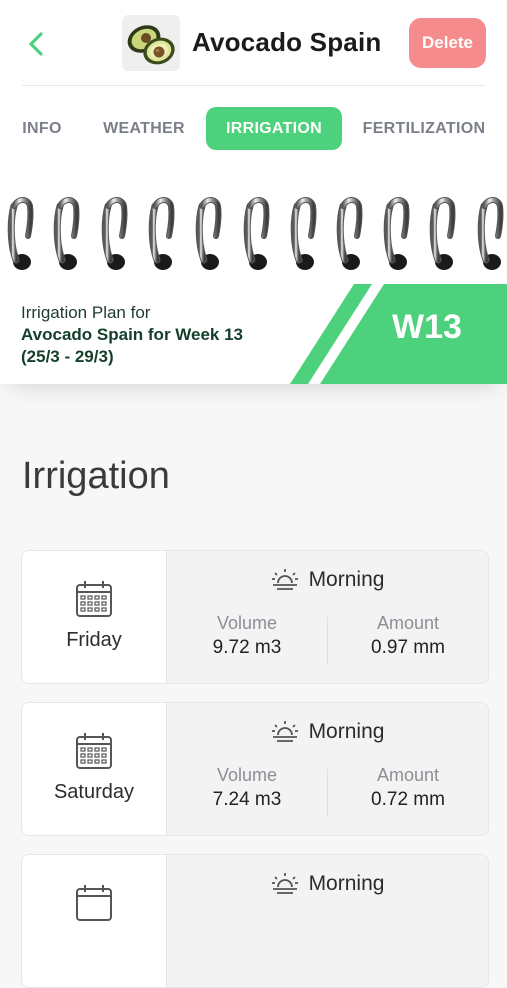  I want to click on entry-day: Friday, so click(94, 617).